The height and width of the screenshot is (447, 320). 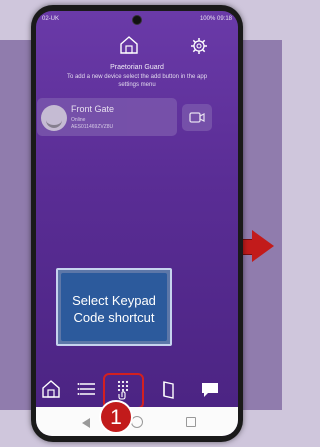 What do you see at coordinates (215, 19) in the screenshot?
I see `status-battery-time: 100% 09:18` at bounding box center [215, 19].